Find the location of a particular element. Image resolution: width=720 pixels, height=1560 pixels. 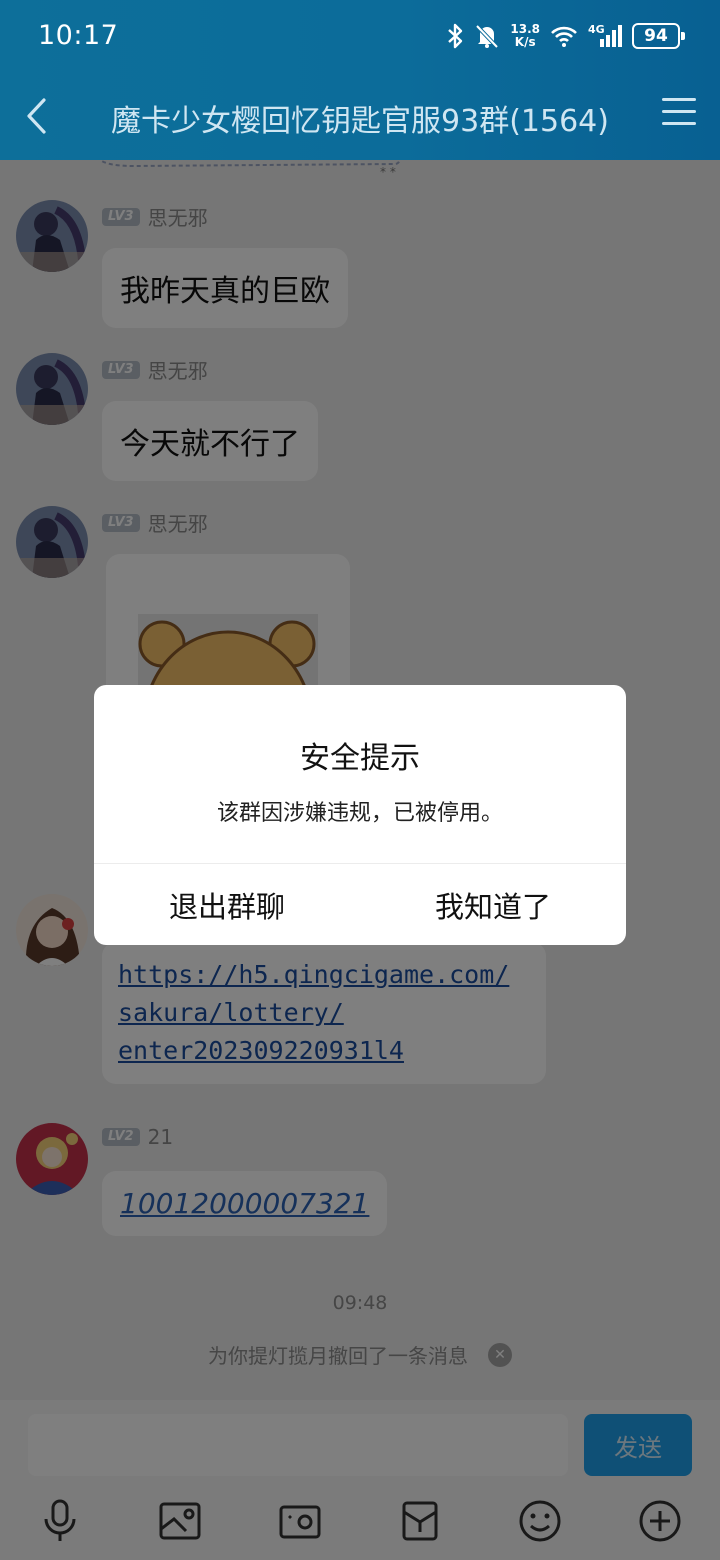

status-time: 10:17 is located at coordinates (78, 35).